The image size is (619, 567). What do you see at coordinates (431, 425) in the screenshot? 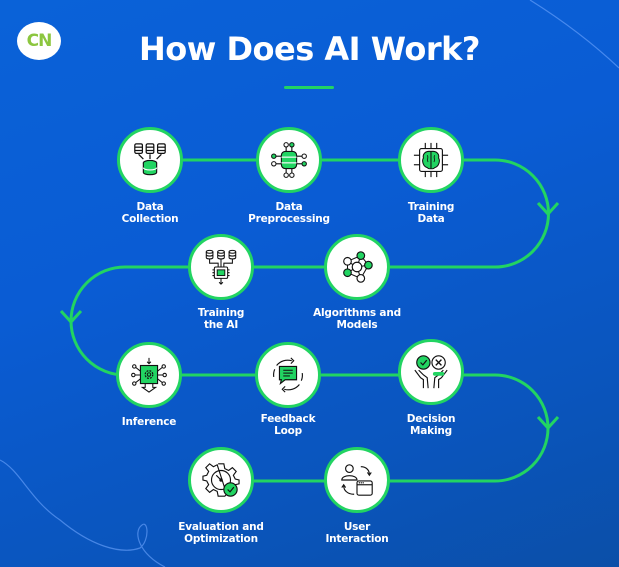
I see `label-decision-making: Decision Making` at bounding box center [431, 425].